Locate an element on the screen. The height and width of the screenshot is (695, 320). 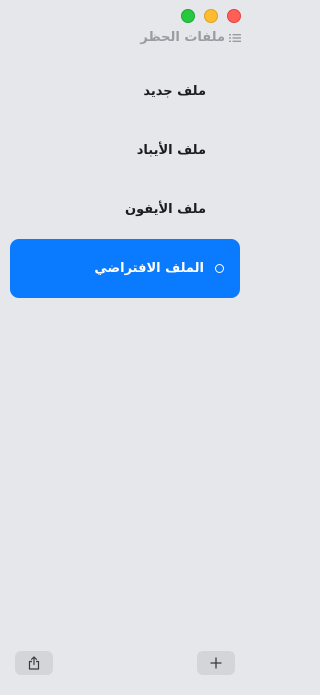
window-title-bar: ملفات الحظر is located at coordinates (190, 37).